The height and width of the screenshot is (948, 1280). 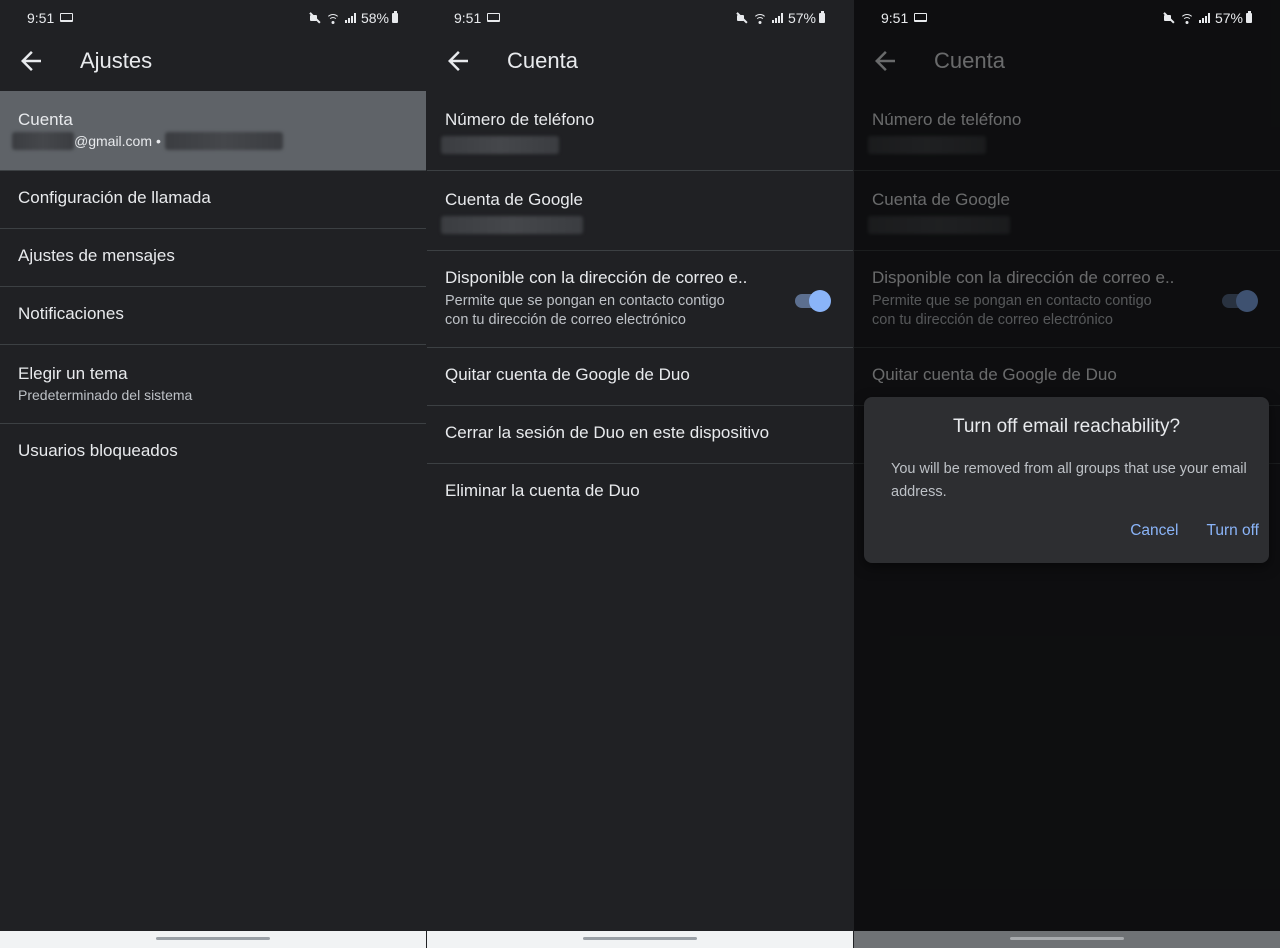 What do you see at coordinates (116, 60) in the screenshot?
I see `page-title: Ajustes` at bounding box center [116, 60].